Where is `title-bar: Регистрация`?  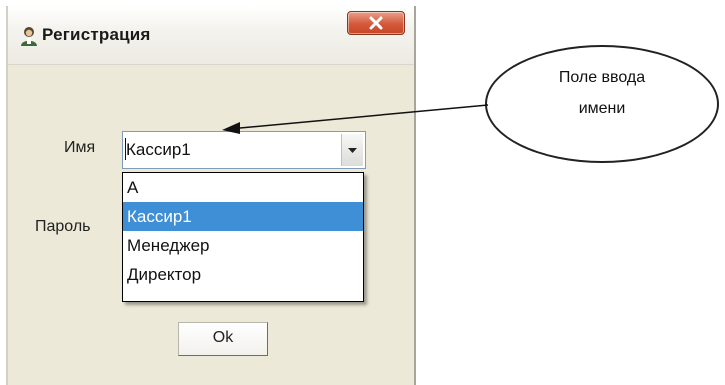 title-bar: Регистрация is located at coordinates (211, 35).